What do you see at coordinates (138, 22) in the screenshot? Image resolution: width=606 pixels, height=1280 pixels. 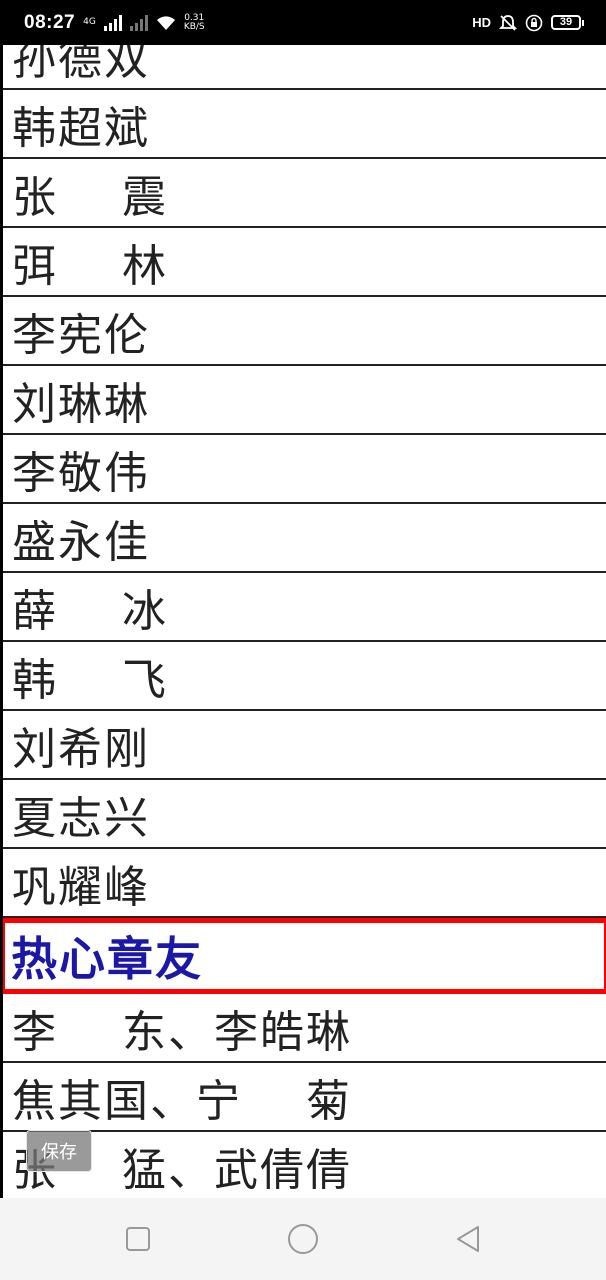 I see `signal-no-service-icon` at bounding box center [138, 22].